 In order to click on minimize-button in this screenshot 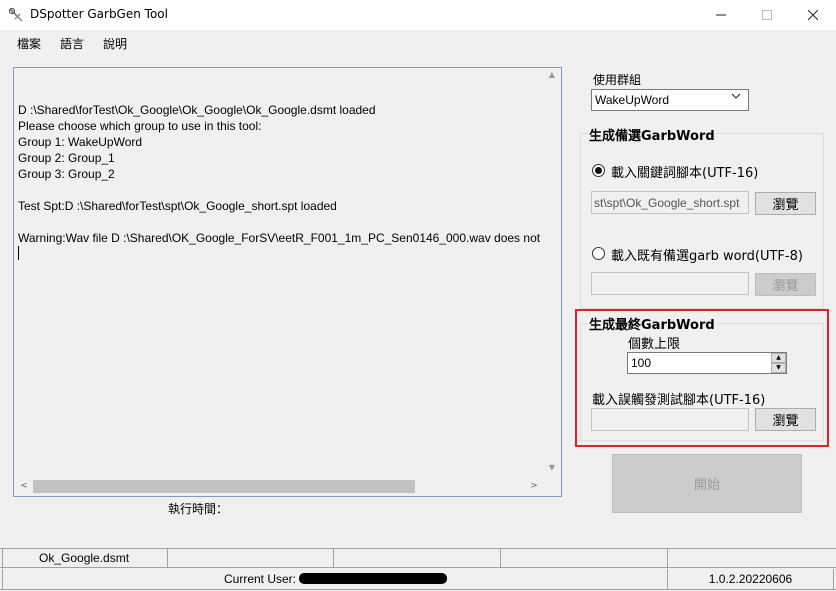, I will do `click(721, 15)`.